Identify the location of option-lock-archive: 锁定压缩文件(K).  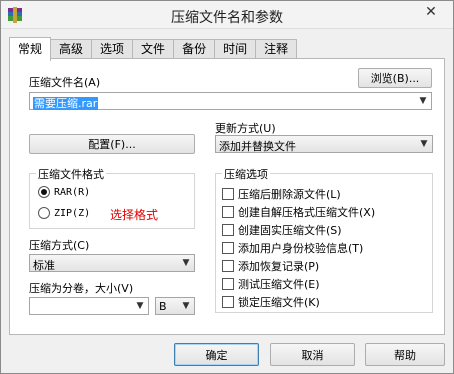
(271, 302).